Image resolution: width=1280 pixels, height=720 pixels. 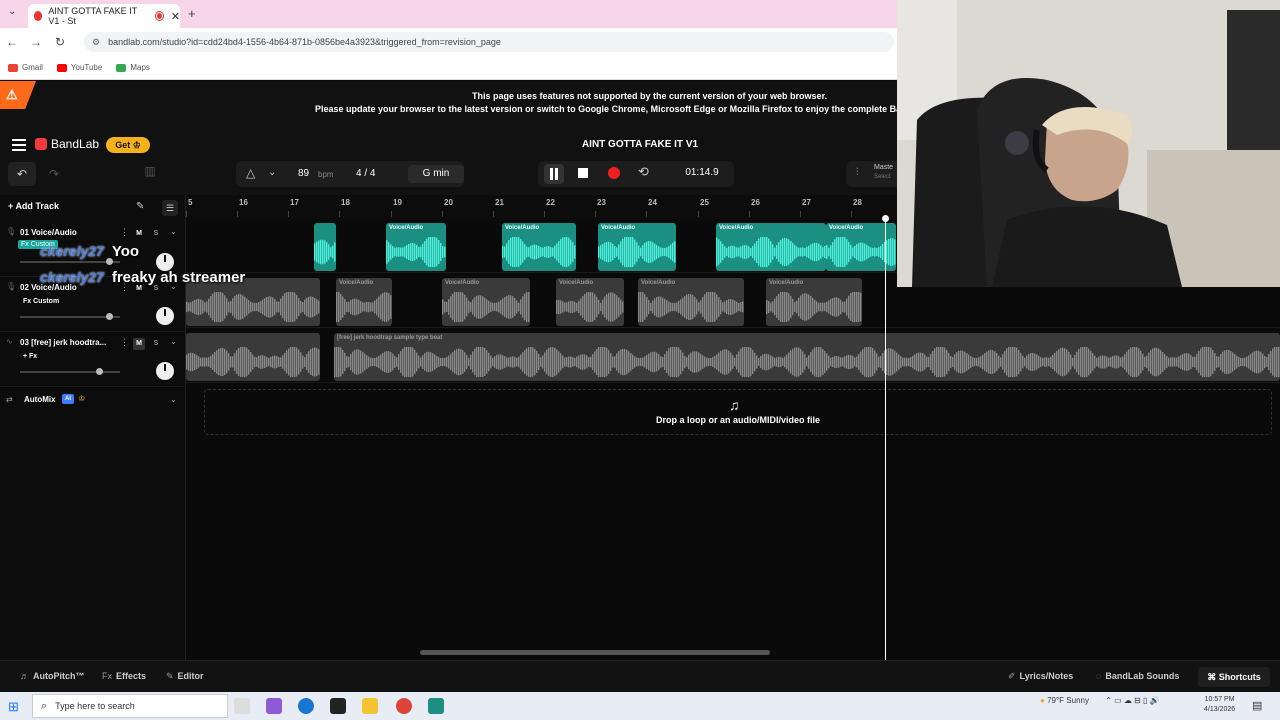 I want to click on edge-icon, so click(x=306, y=706).